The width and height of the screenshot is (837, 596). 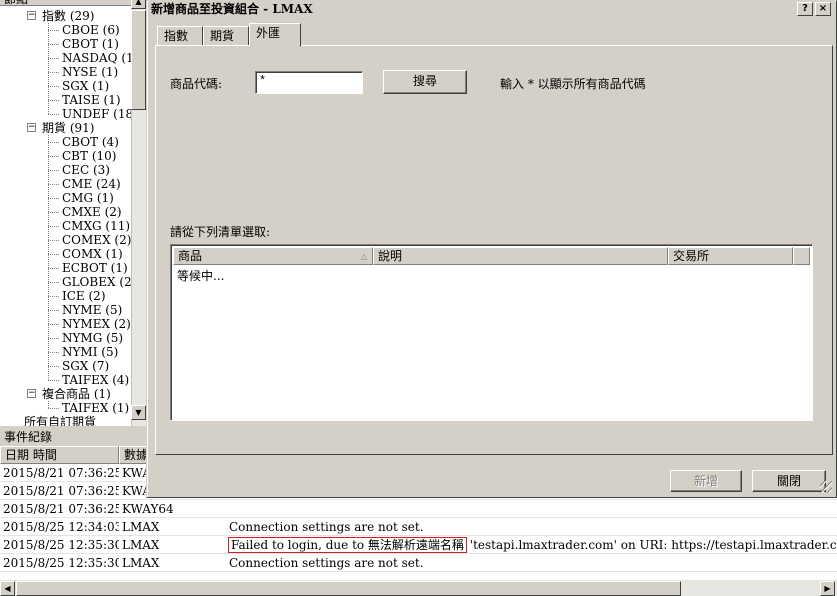 I want to click on tab-futures: 期貨, so click(x=226, y=36).